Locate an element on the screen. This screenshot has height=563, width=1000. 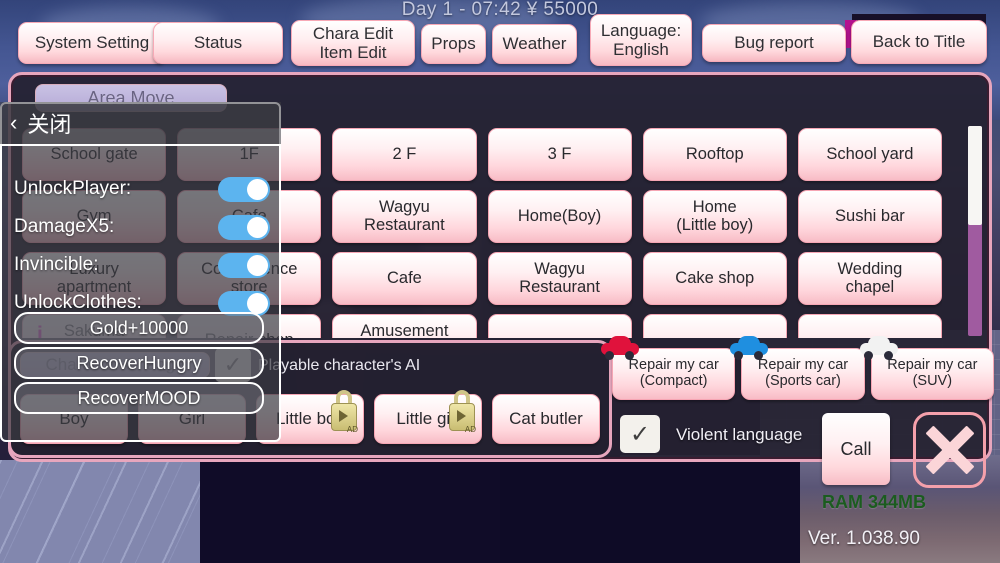
day-time-money-readout: Day 1 - 07:42 ¥ 55000 is located at coordinates (500, 10).